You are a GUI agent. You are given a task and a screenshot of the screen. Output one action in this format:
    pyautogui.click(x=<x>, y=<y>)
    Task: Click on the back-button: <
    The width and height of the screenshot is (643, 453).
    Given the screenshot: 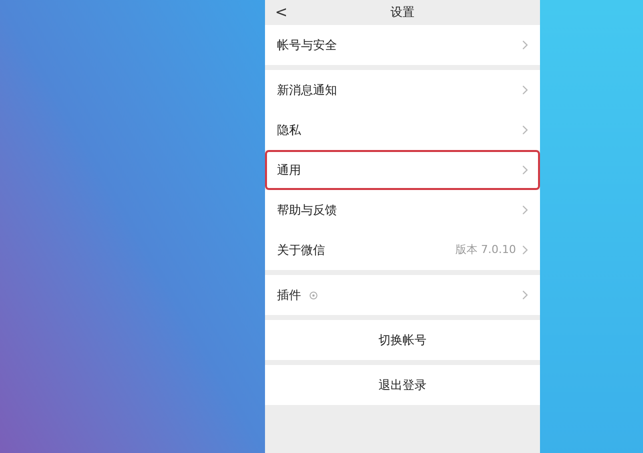 What is the action you would take?
    pyautogui.click(x=281, y=12)
    